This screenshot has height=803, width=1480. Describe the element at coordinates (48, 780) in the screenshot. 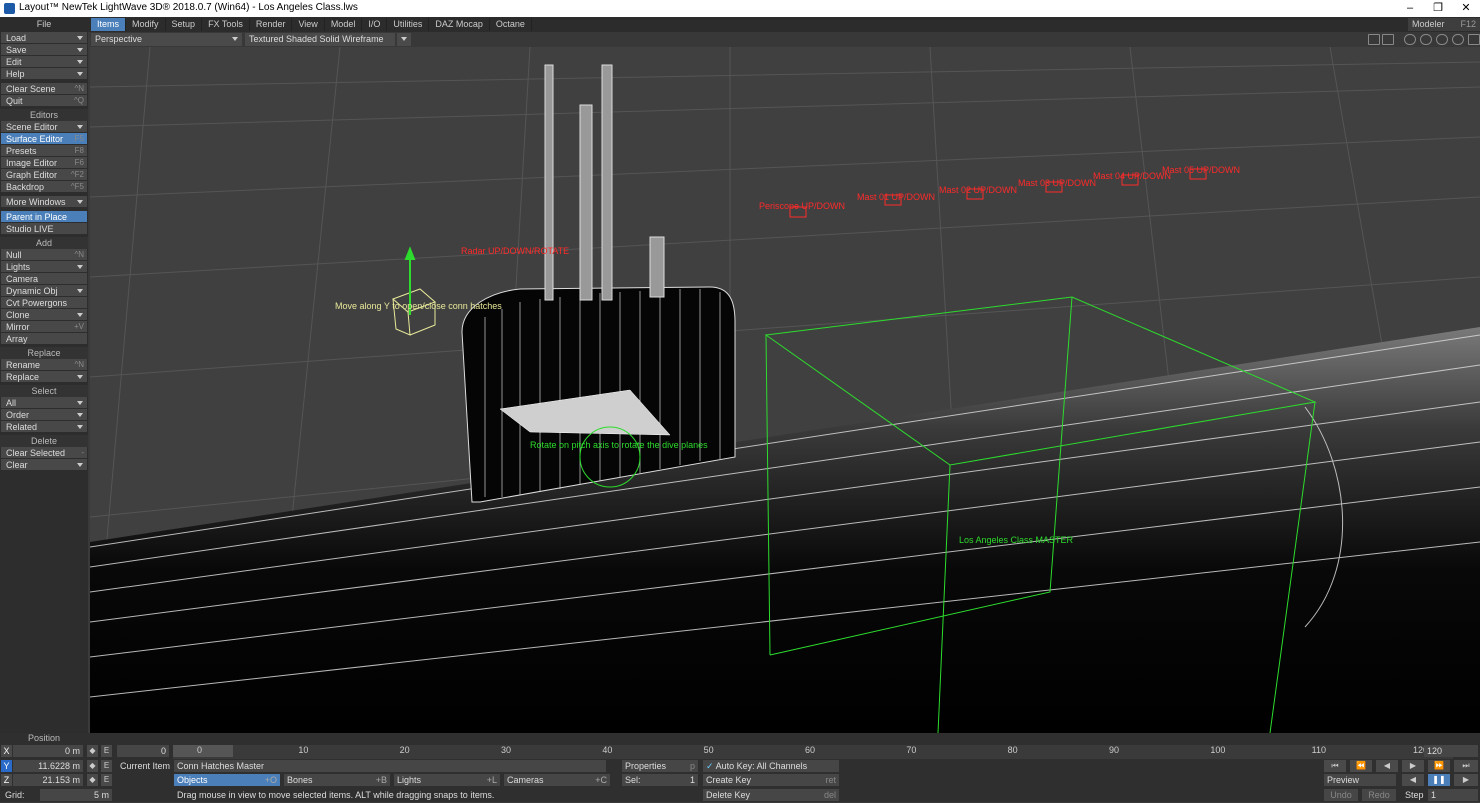

I see `z-position-field: 21.153 m` at that location.